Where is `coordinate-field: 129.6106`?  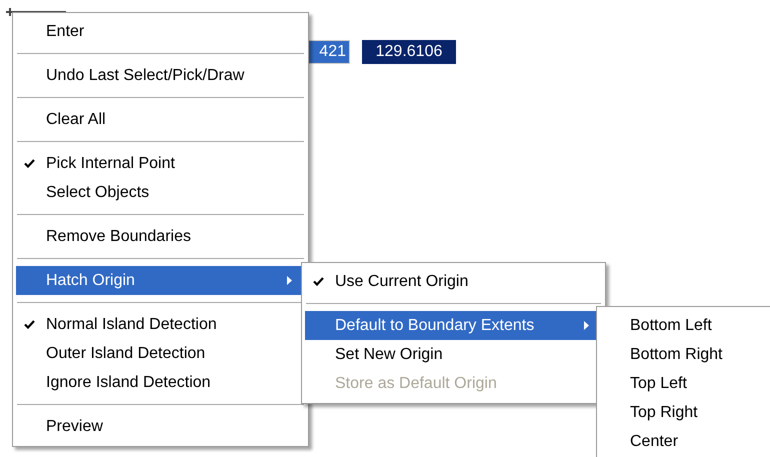
coordinate-field: 129.6106 is located at coordinates (409, 52).